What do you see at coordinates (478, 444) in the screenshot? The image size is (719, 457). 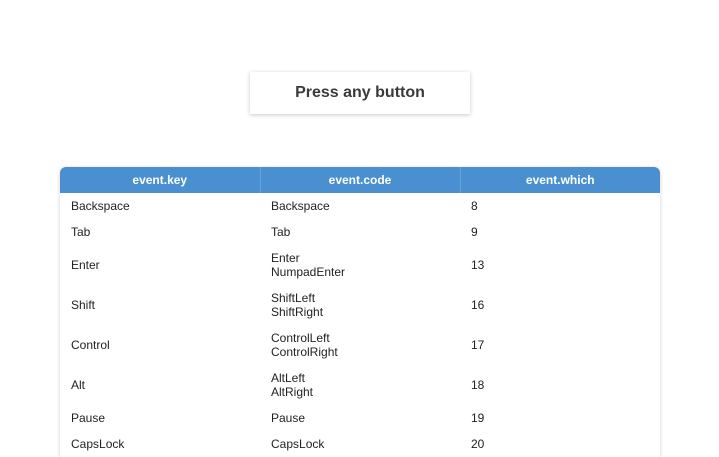 I see `cell-which: 20` at bounding box center [478, 444].